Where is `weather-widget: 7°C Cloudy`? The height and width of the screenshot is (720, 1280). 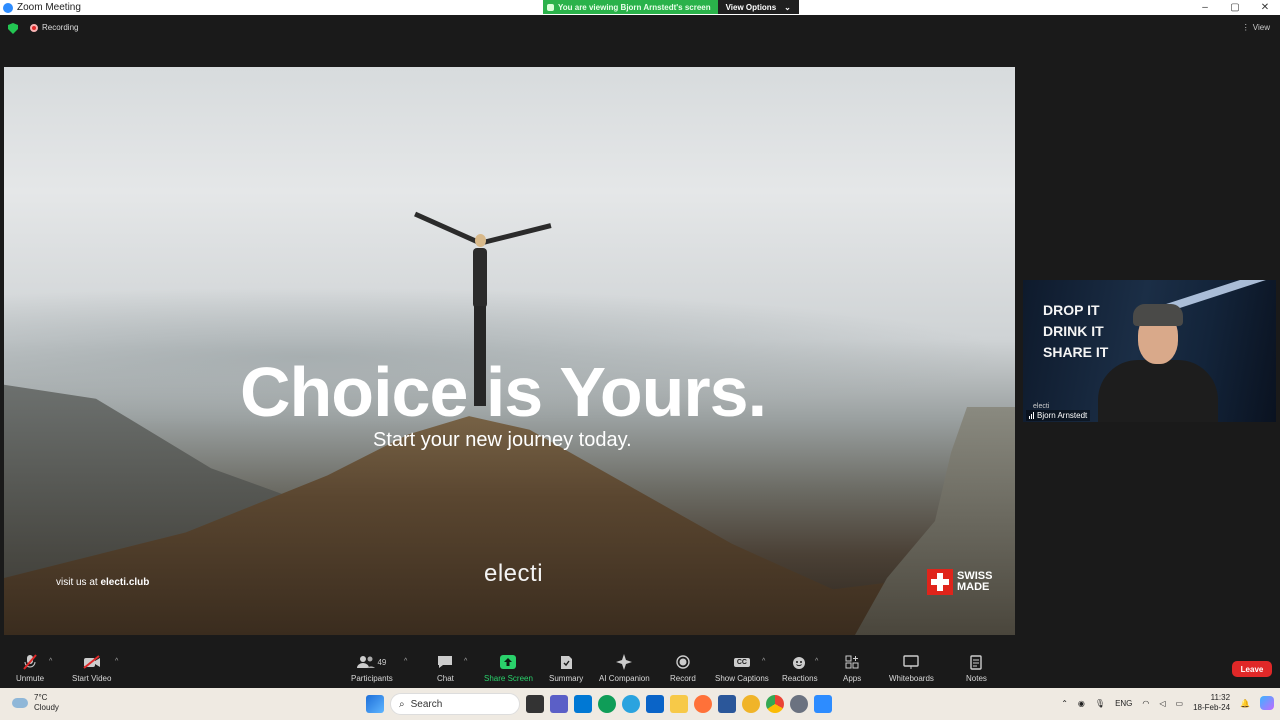 weather-widget: 7°C Cloudy is located at coordinates (35, 703).